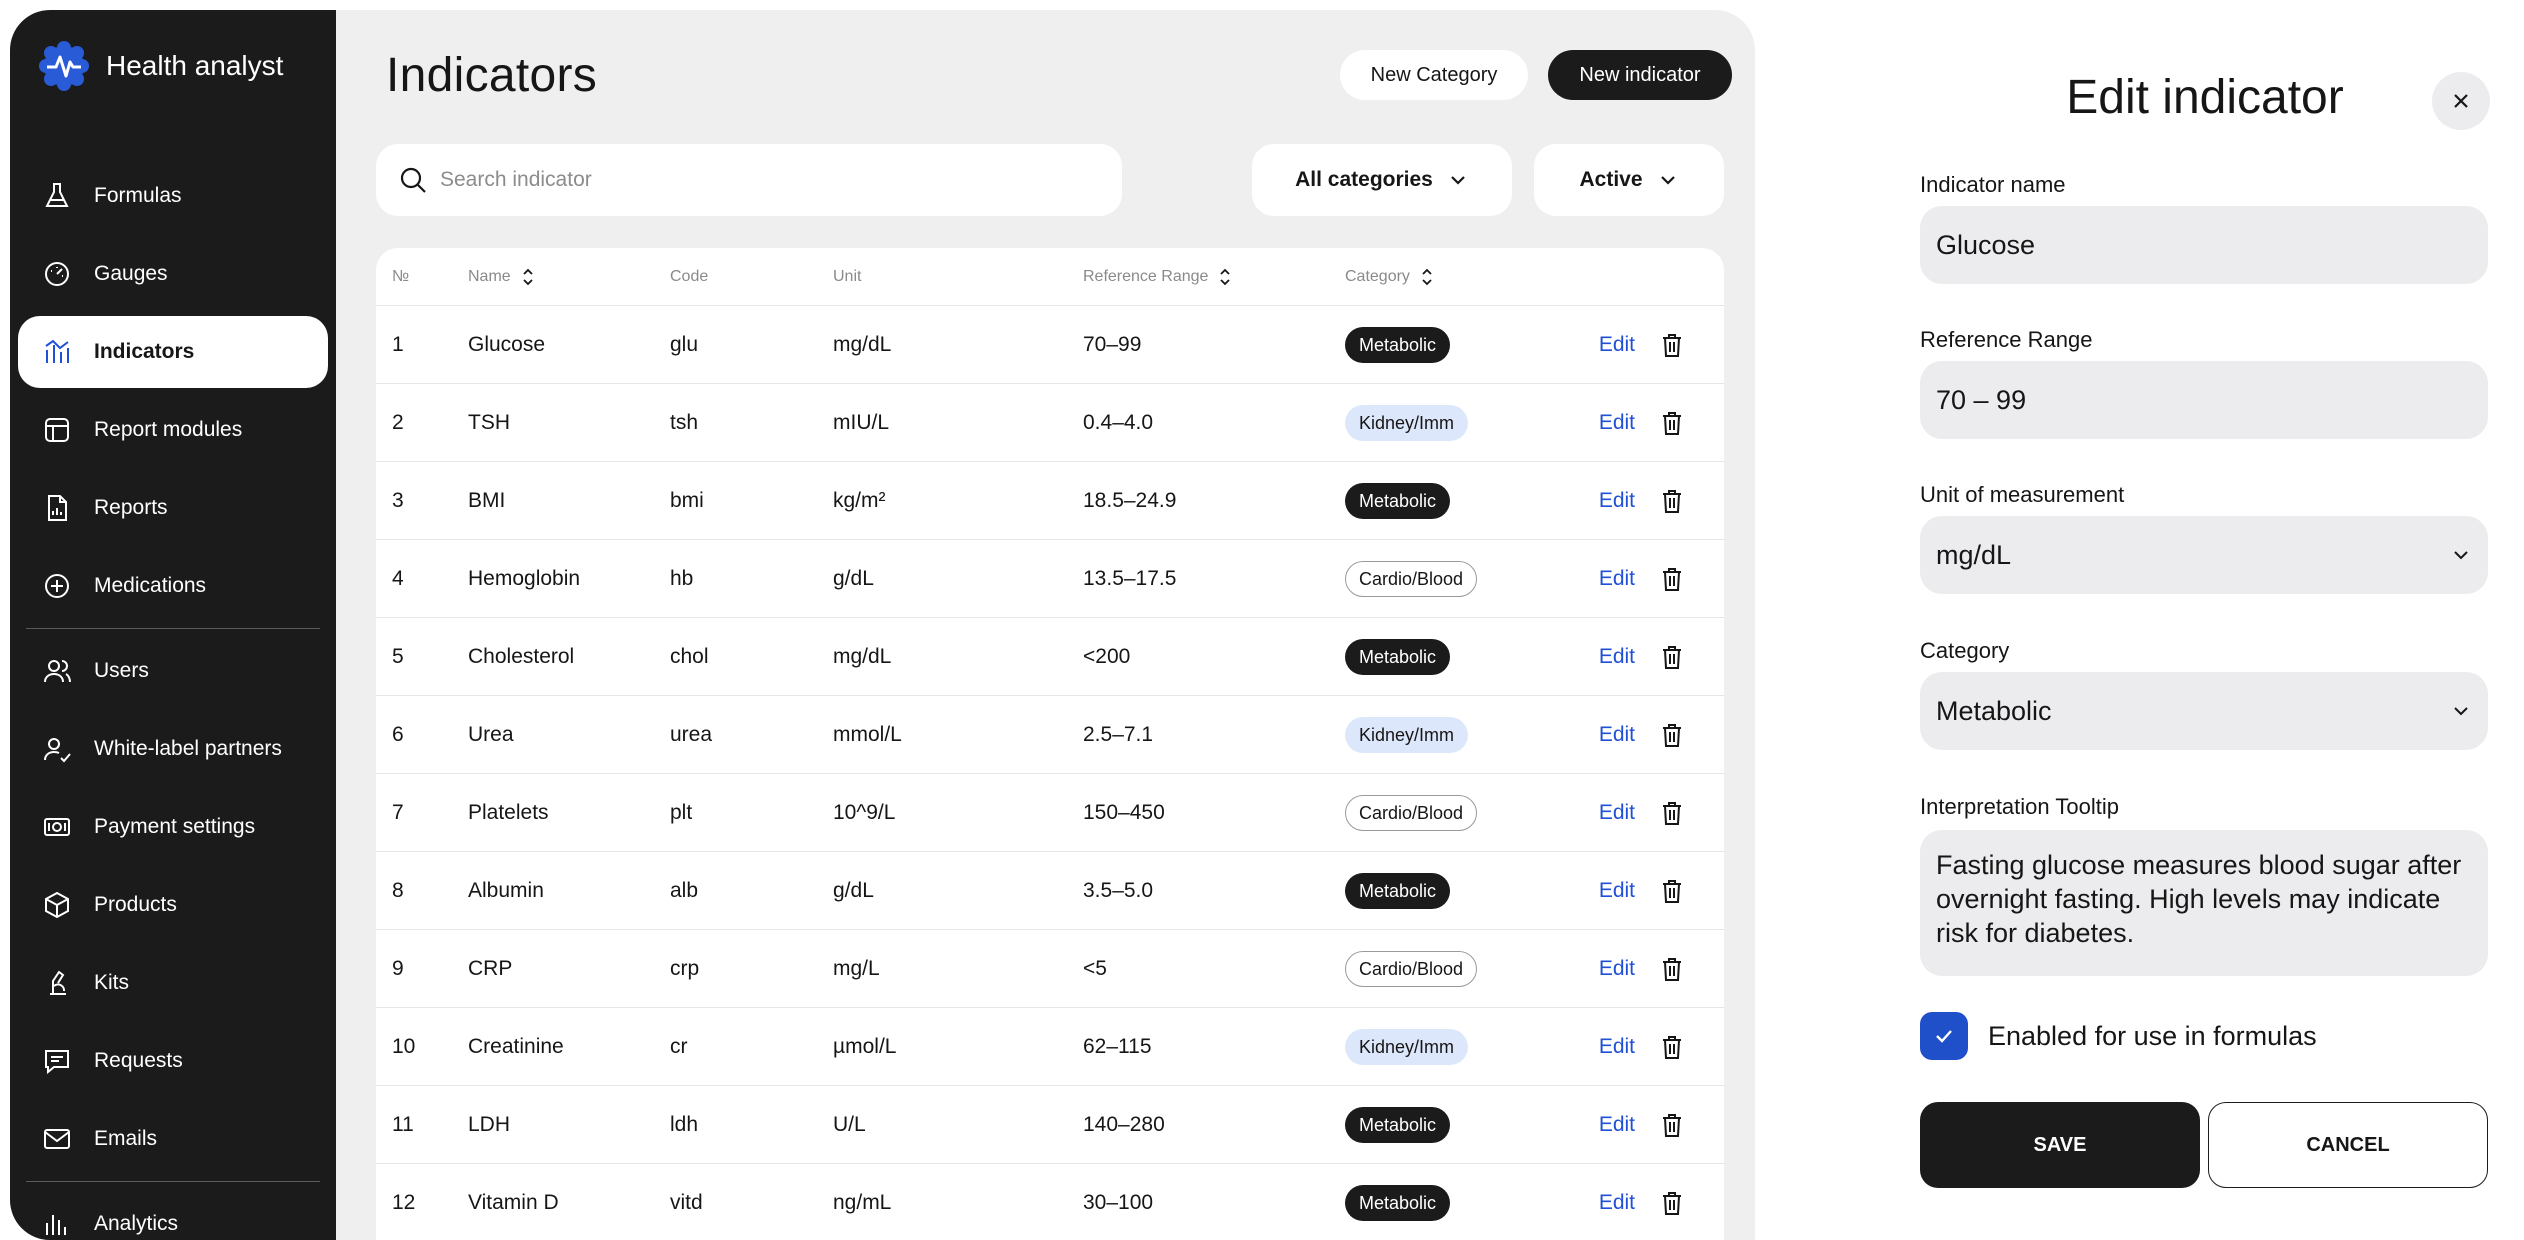  I want to click on col-header-category: Category, so click(1450, 277).